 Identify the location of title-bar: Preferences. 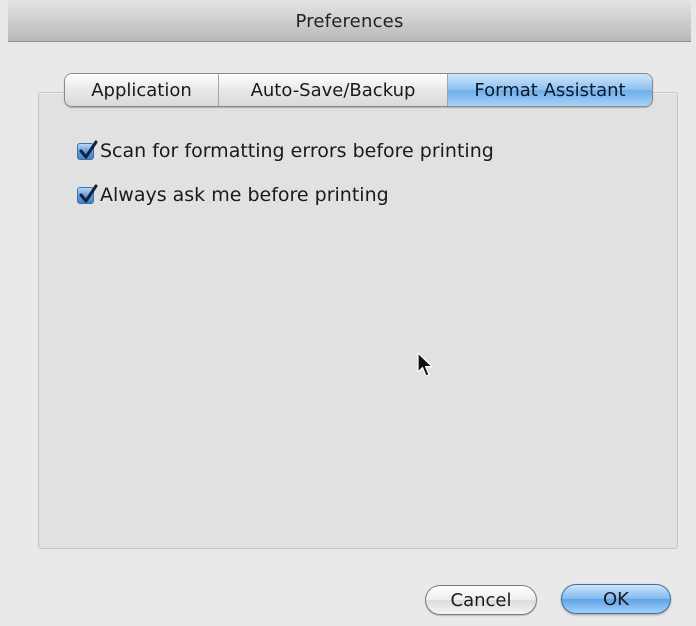
(349, 21).